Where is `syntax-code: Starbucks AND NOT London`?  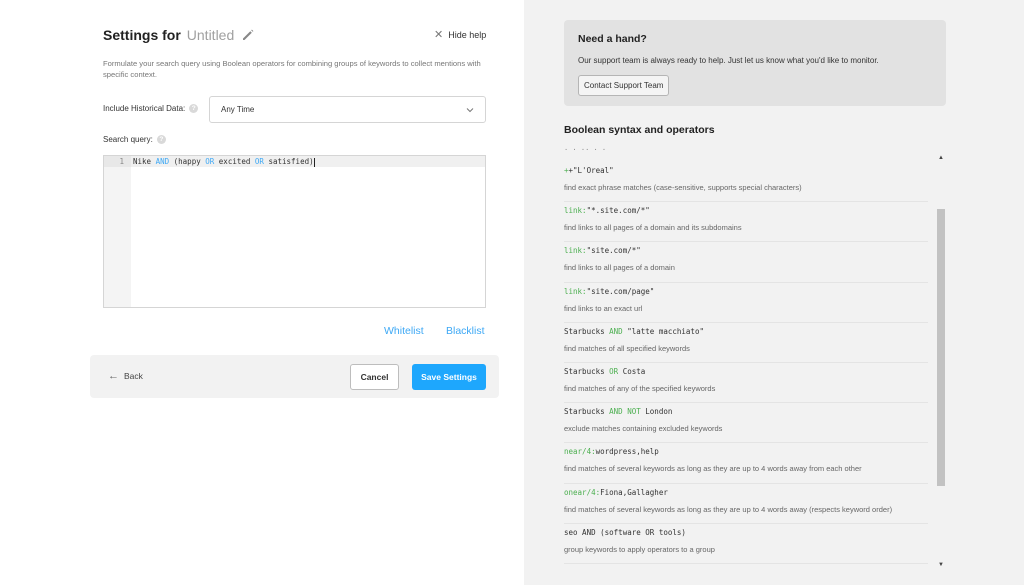 syntax-code: Starbucks AND NOT London is located at coordinates (618, 411).